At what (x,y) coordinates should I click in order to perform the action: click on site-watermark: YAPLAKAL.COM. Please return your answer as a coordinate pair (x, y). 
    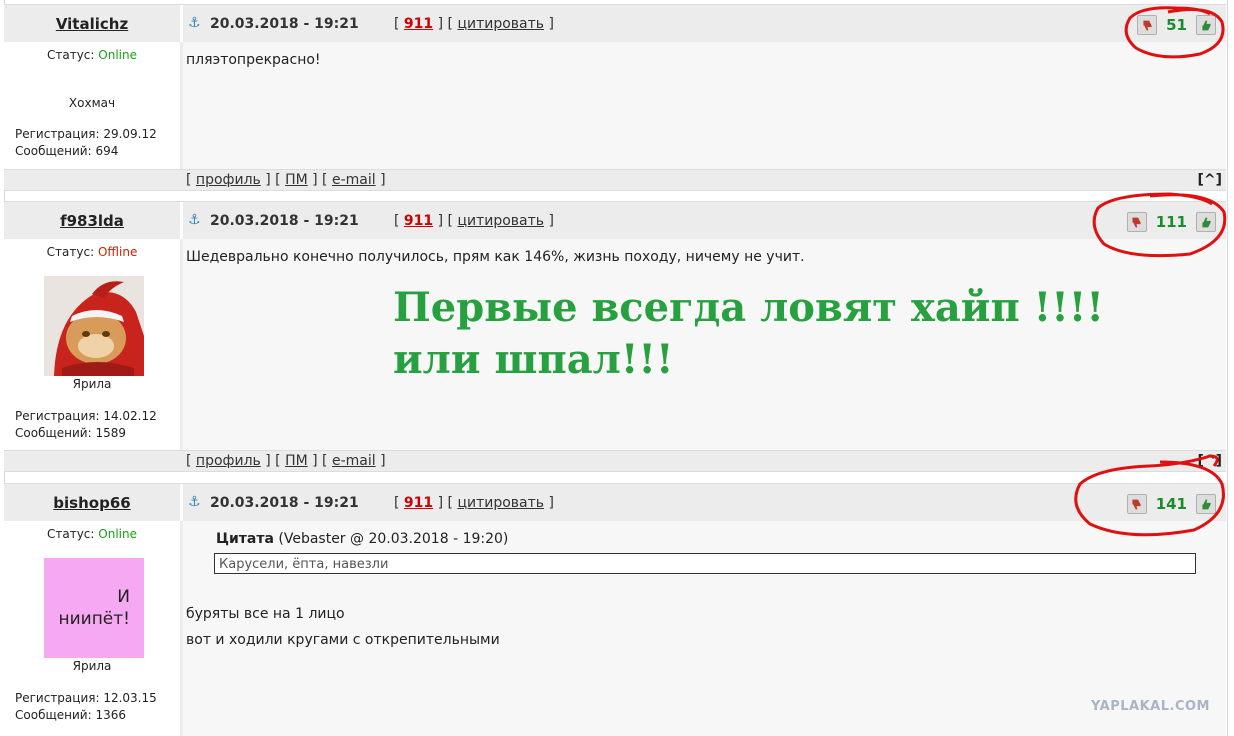
    Looking at the image, I should click on (1150, 706).